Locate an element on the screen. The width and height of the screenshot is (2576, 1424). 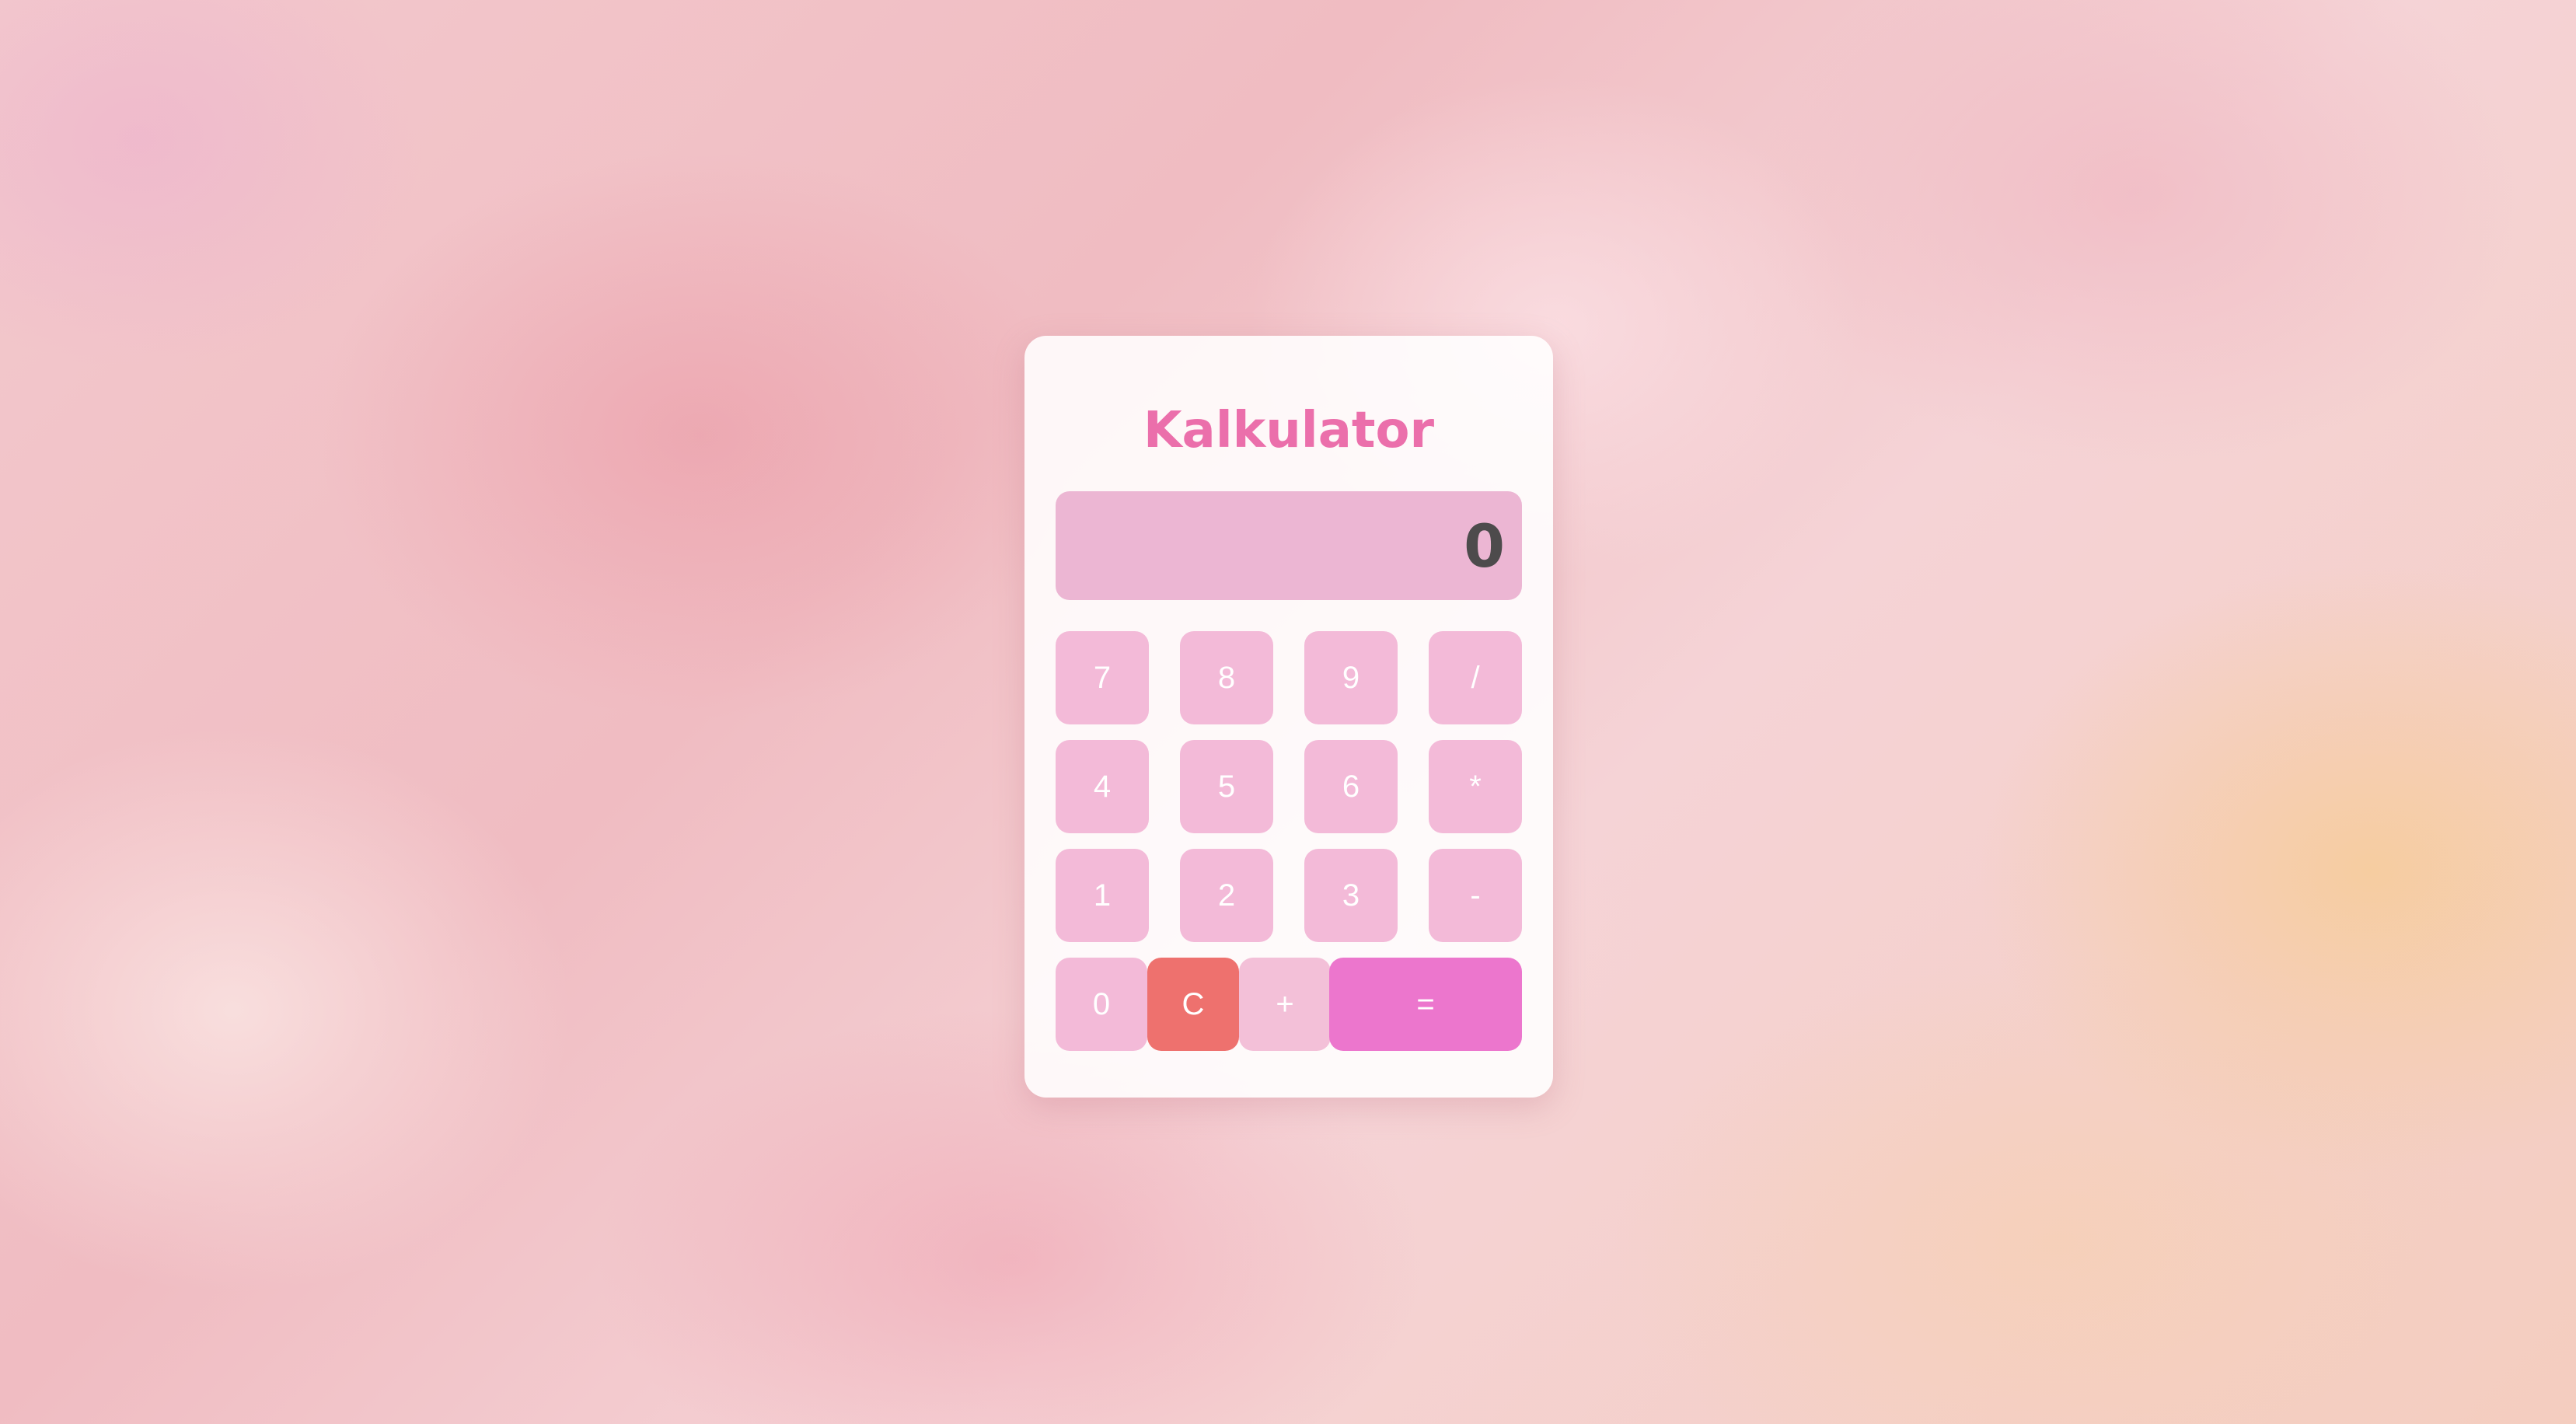
multiply-button: * is located at coordinates (1476, 786).